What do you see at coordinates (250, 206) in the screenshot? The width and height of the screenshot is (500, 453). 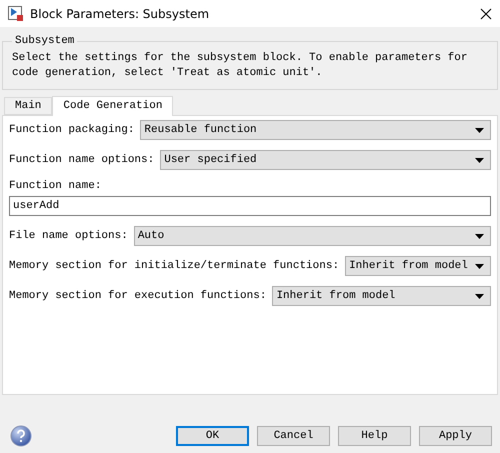 I see `input-field: userAdd` at bounding box center [250, 206].